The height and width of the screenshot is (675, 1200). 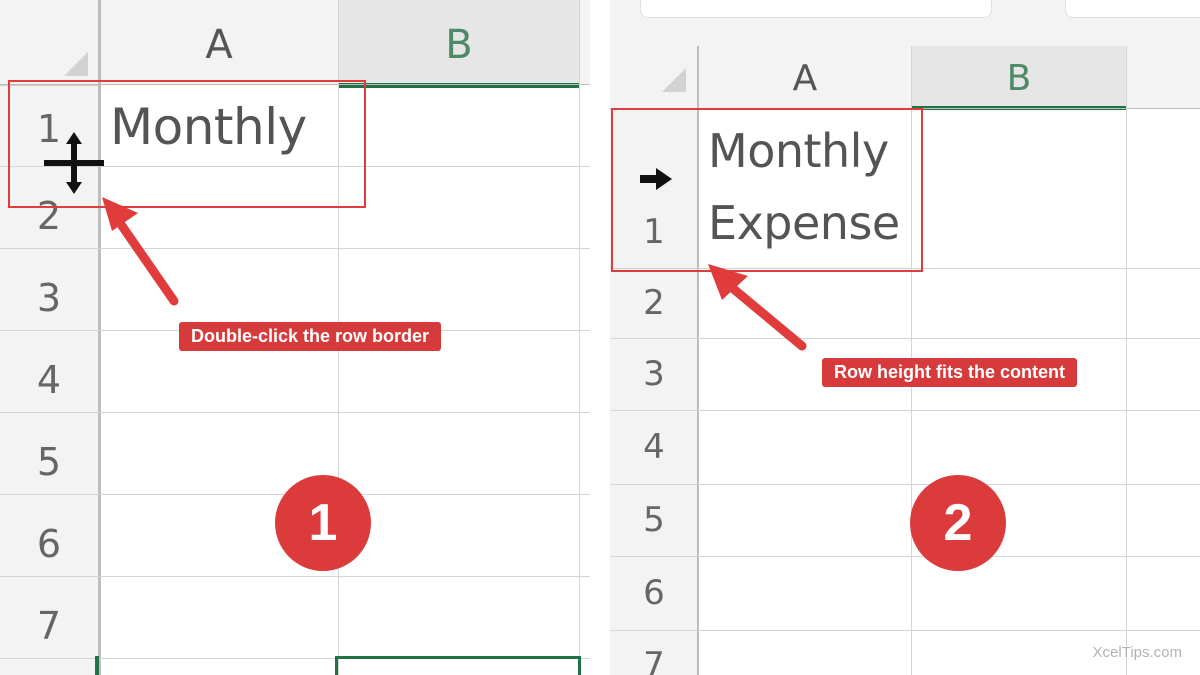 I want to click on row-header-2: 2, so click(x=654, y=303).